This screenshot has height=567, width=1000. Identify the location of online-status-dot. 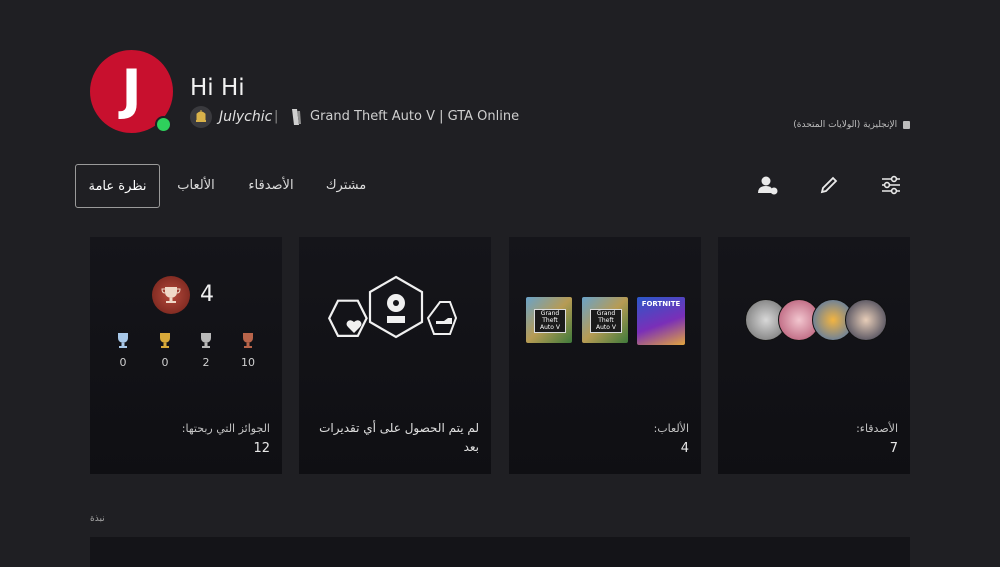
(163, 124).